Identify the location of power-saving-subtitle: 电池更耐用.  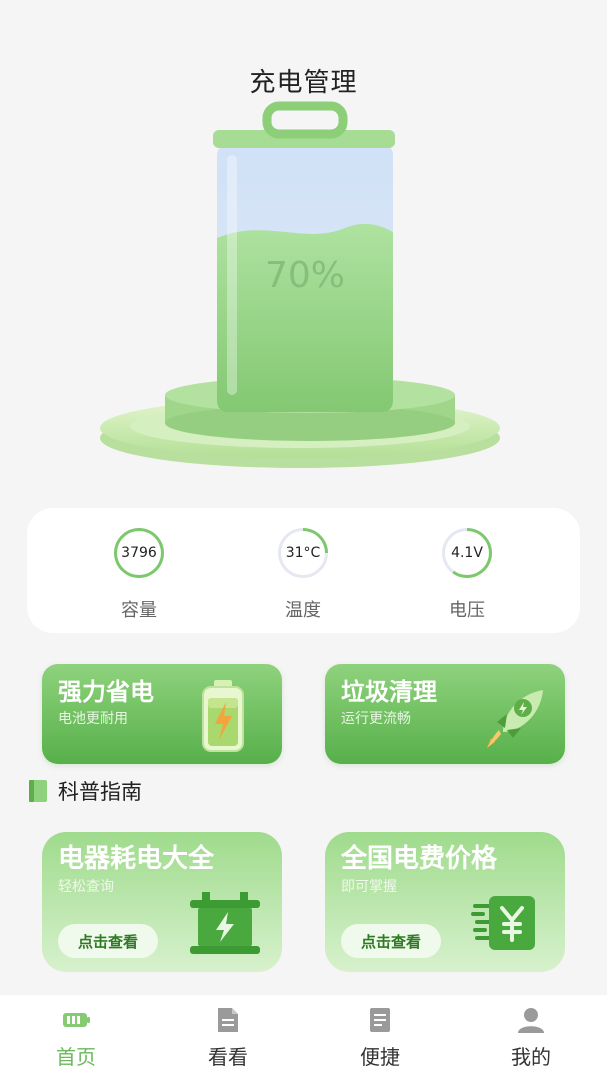
(93, 719).